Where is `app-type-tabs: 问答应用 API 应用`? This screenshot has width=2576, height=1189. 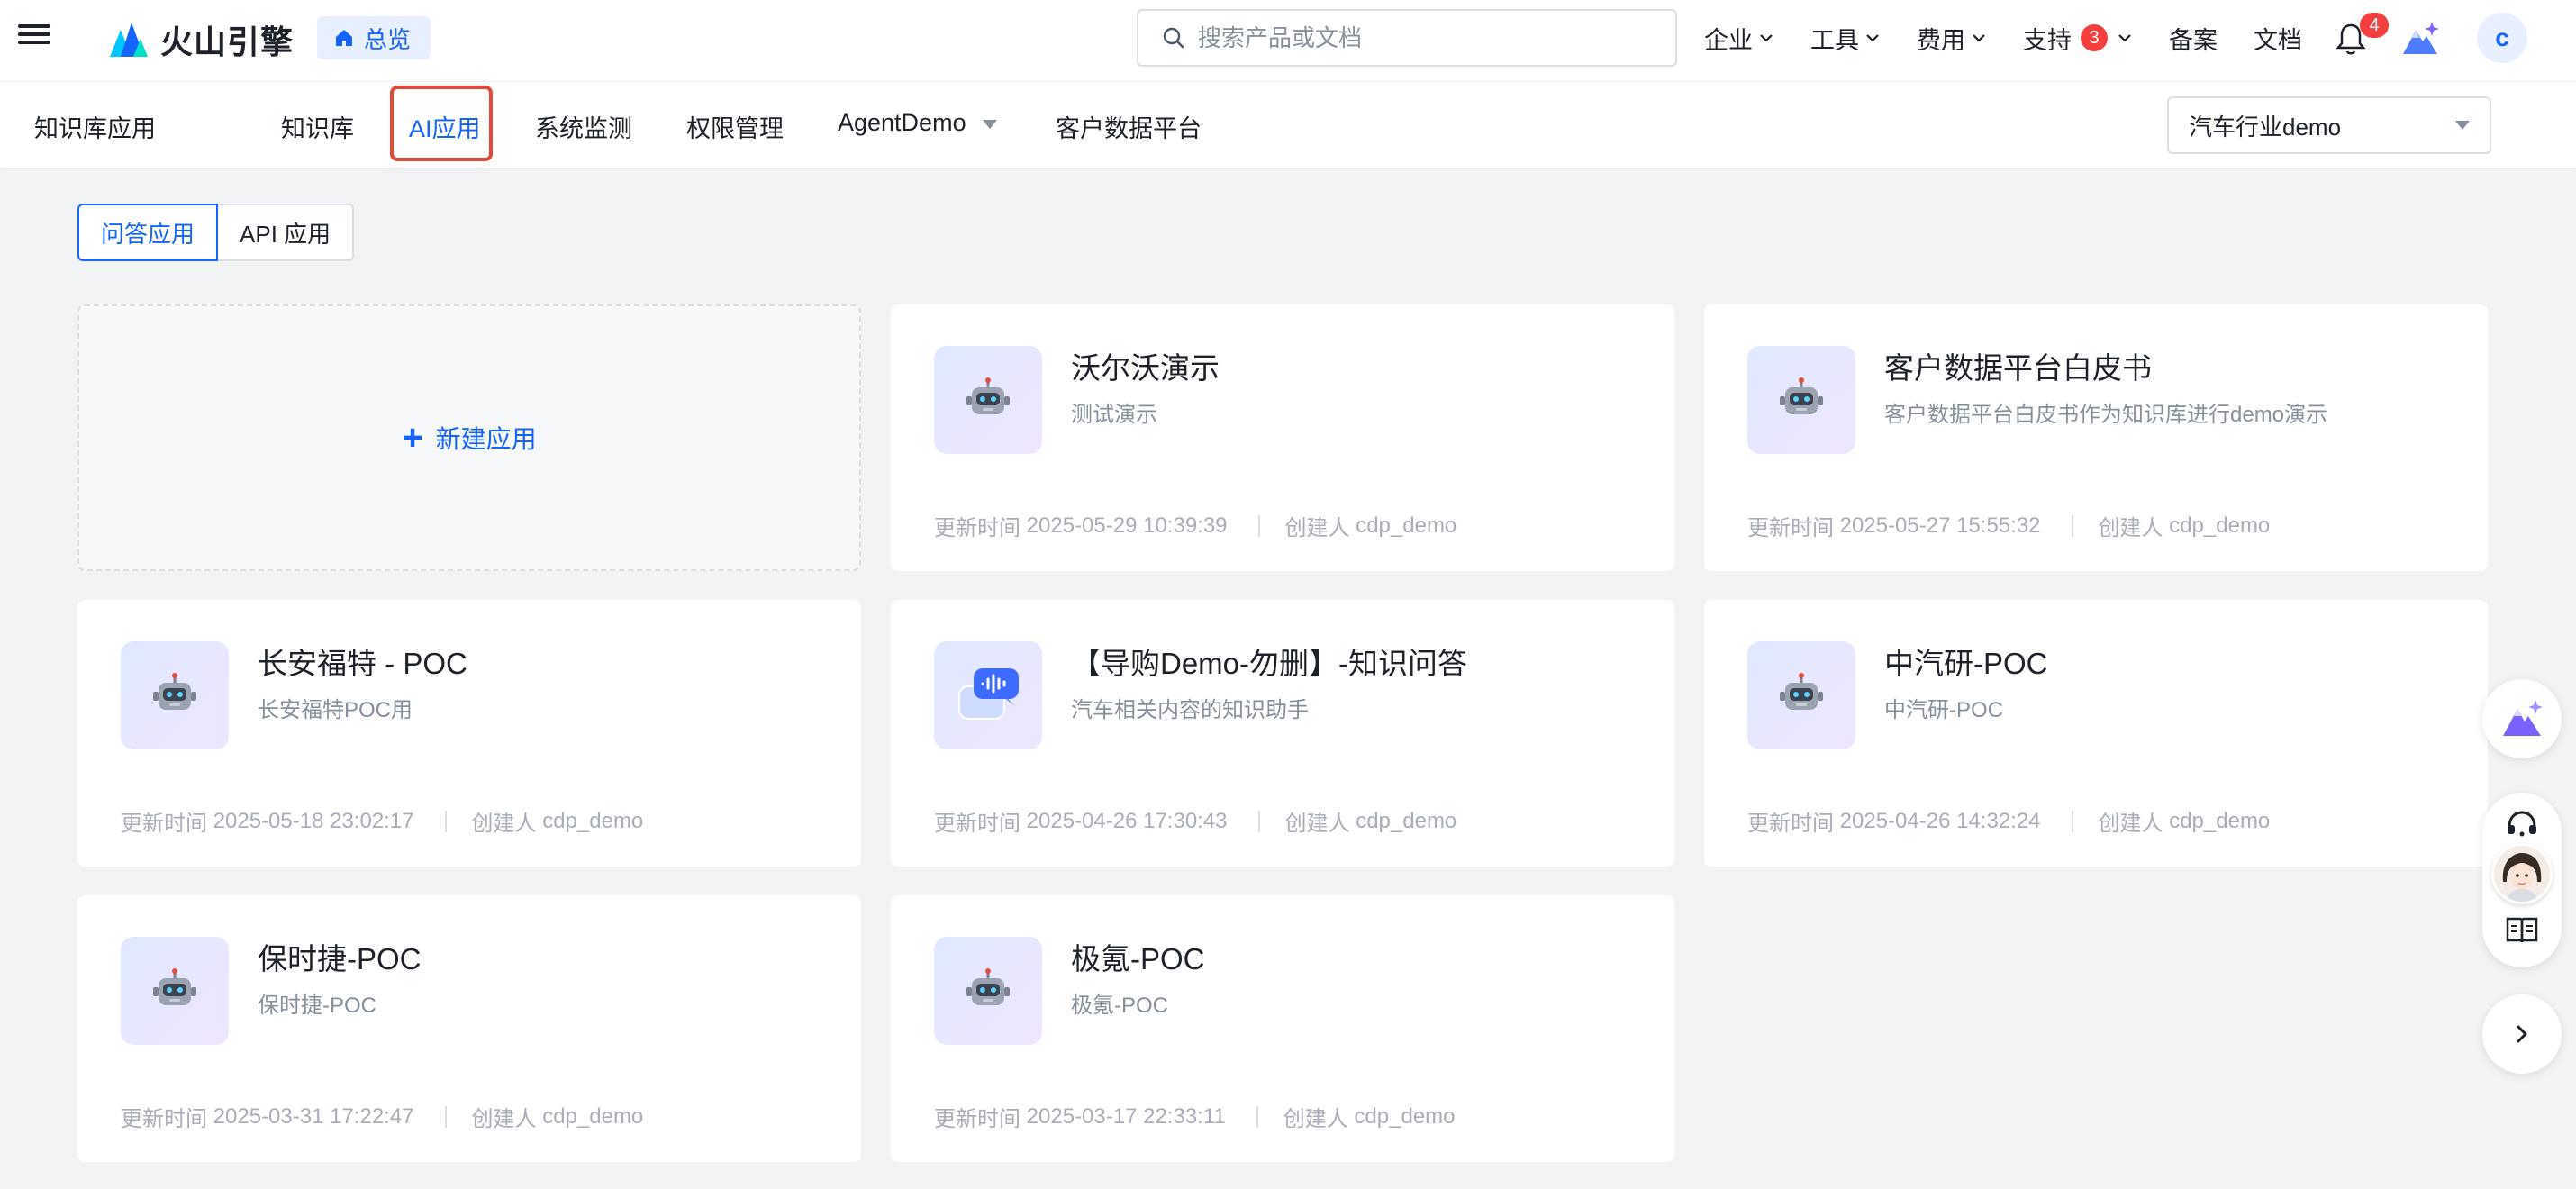 app-type-tabs: 问答应用 API 应用 is located at coordinates (216, 232).